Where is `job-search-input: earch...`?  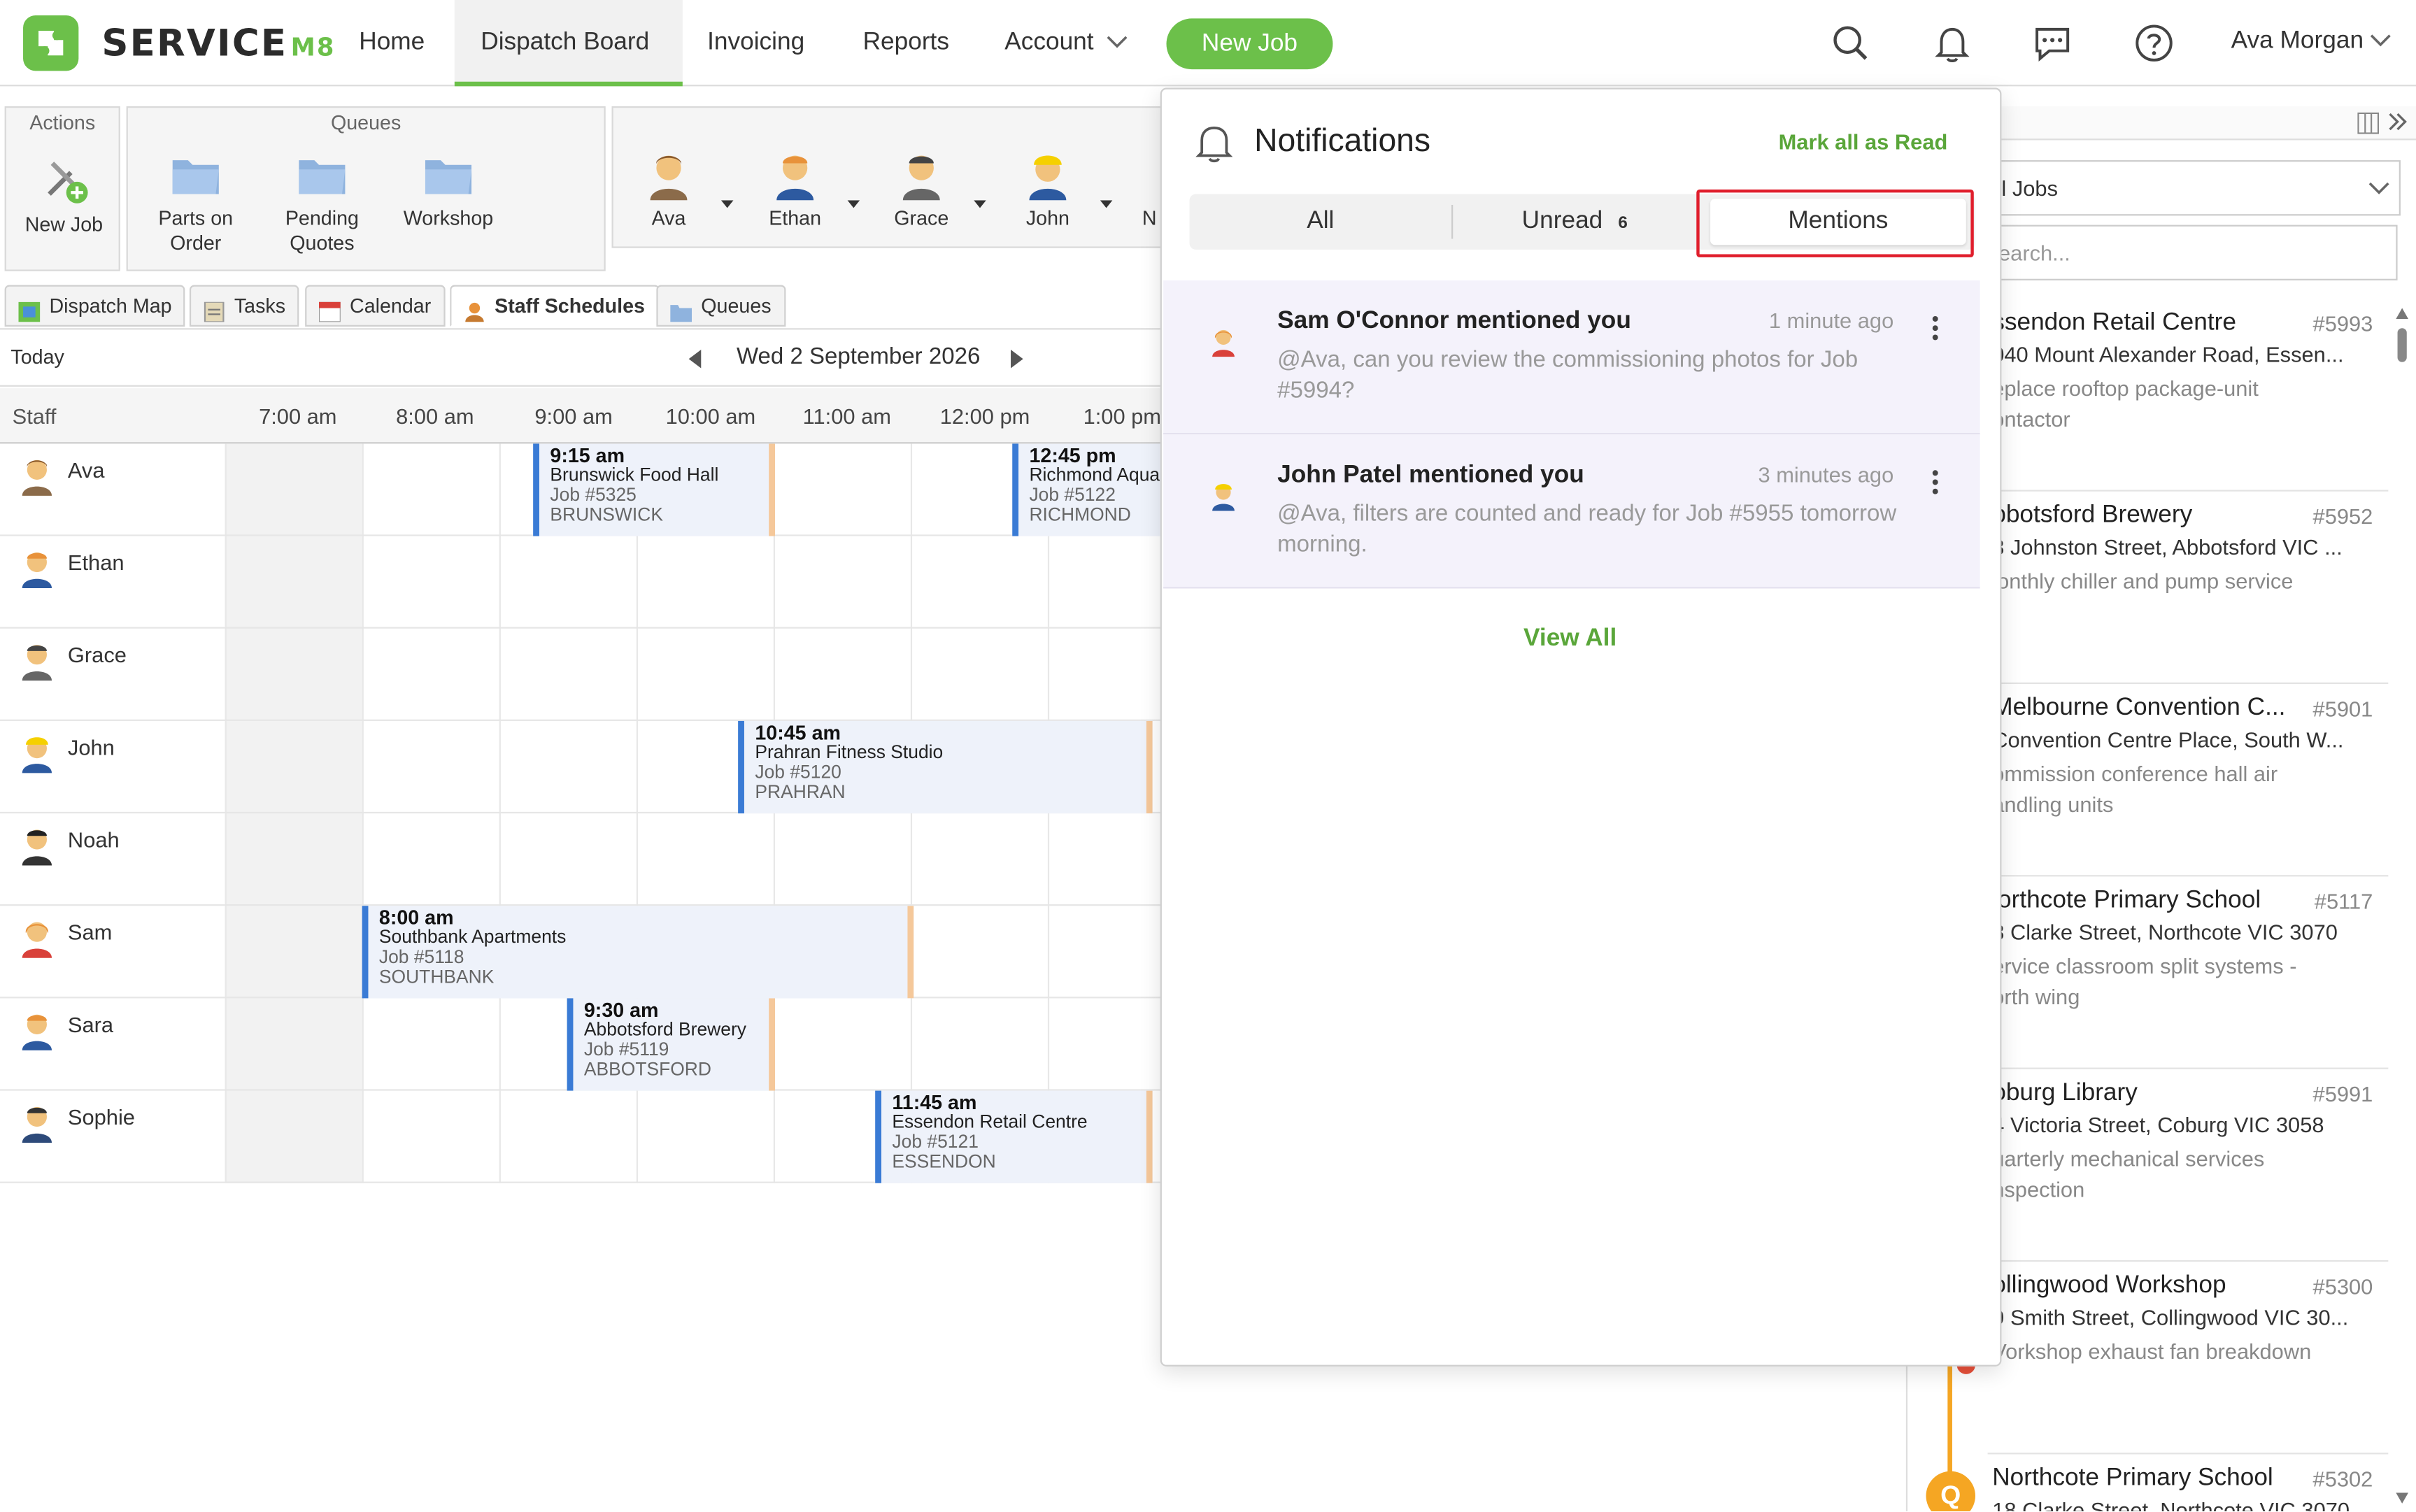
job-search-input: earch... is located at coordinates (2192, 252).